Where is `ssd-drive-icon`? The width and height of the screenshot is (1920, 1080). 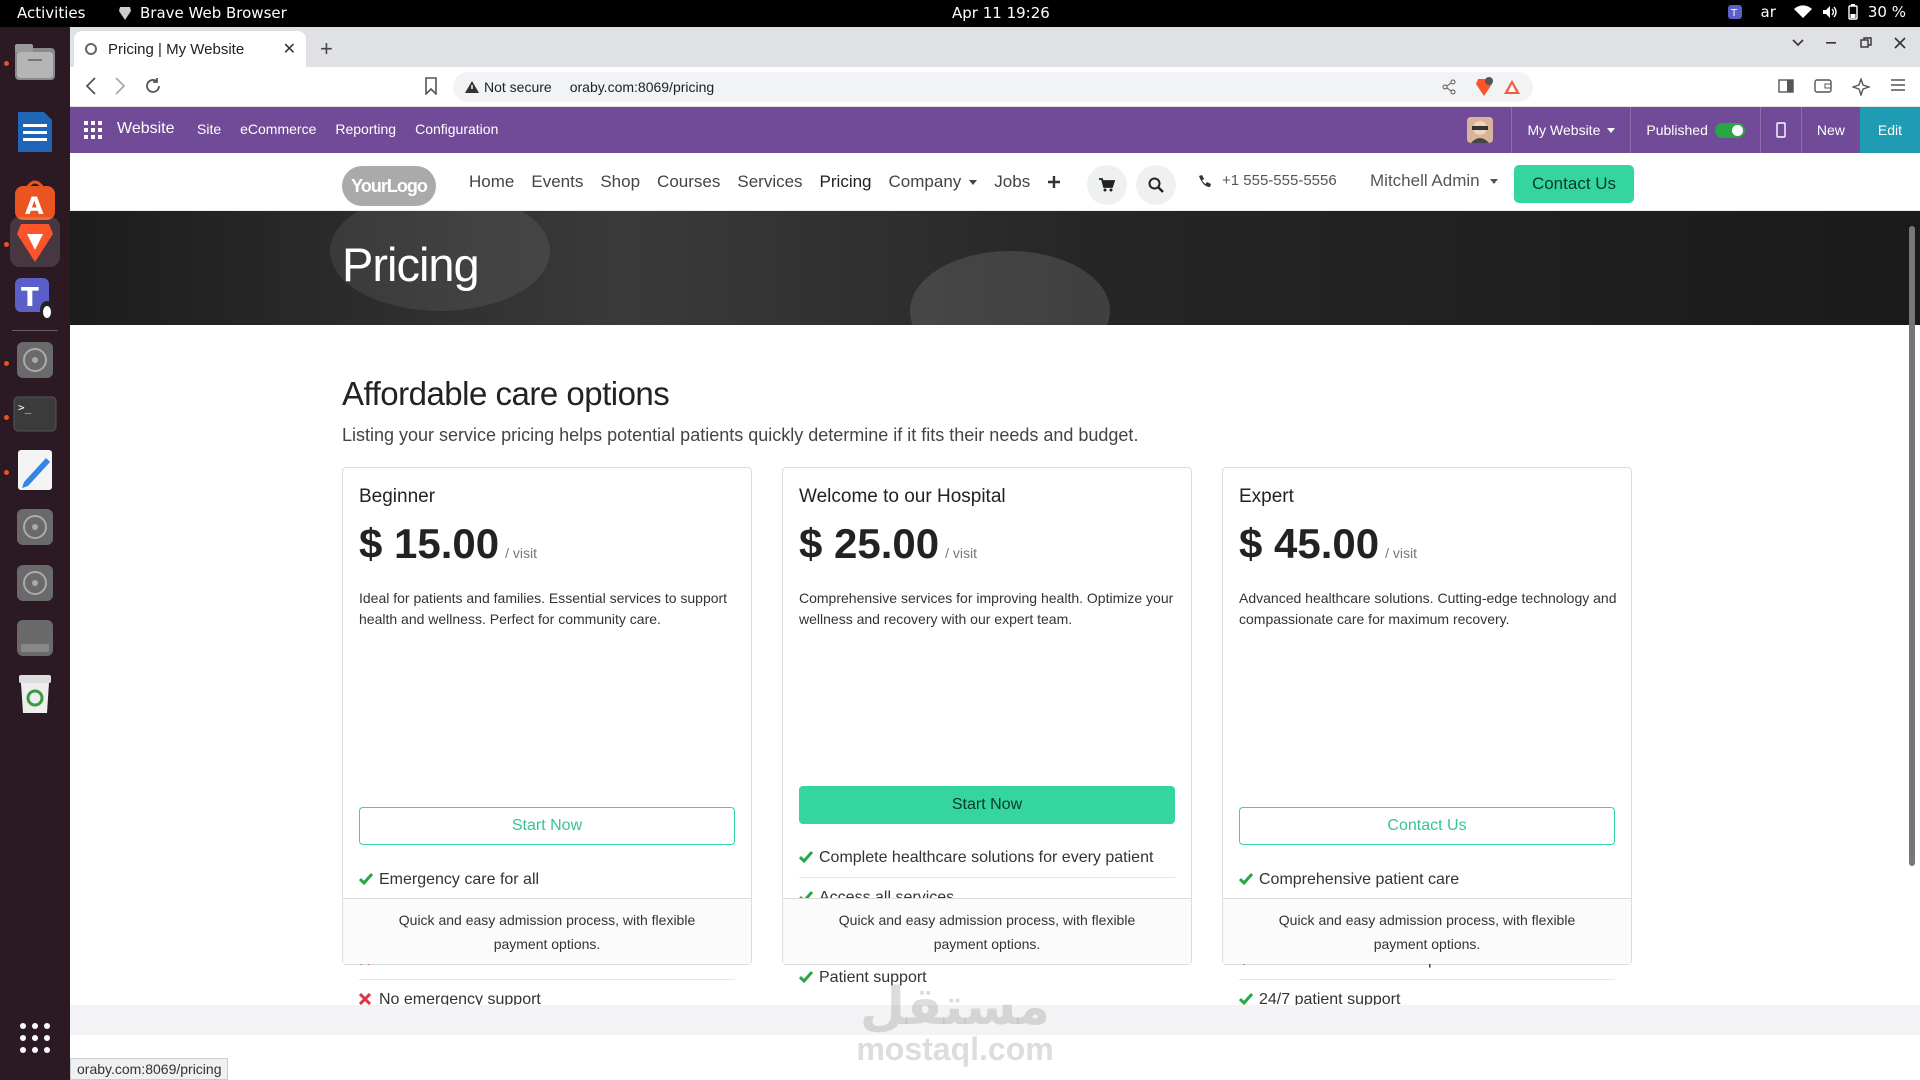
ssd-drive-icon is located at coordinates (35, 638).